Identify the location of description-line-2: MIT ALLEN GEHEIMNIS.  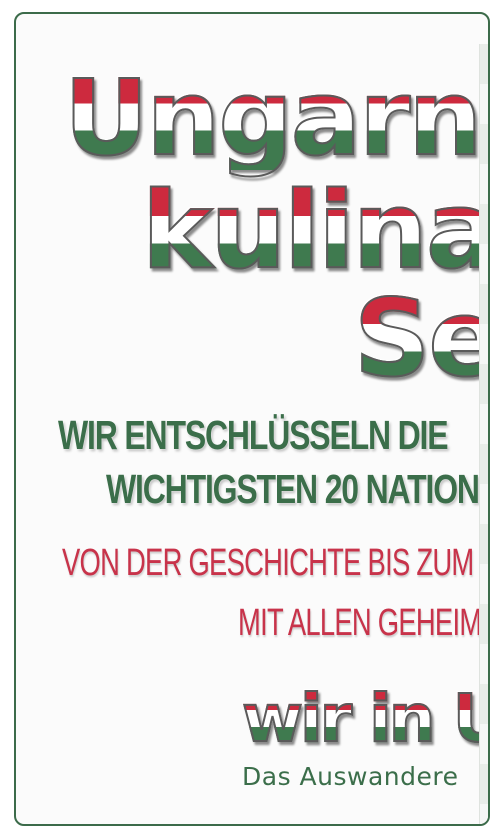
(363, 623).